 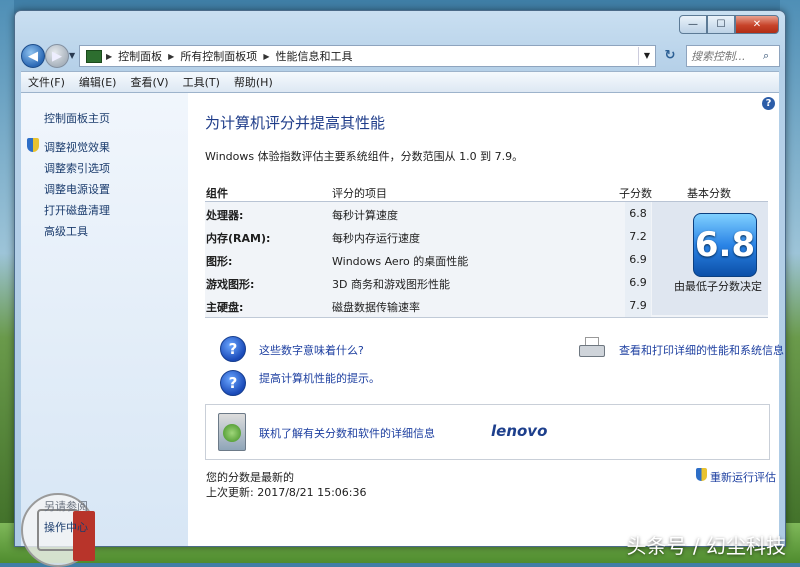 I want to click on navigation-bar: ◀ ▶ ▼ ▶ 控制面板 ▶ 所有控制面板项 ▶ 性能信息和工具 ▼ ↻ ⌕, so click(x=400, y=55).